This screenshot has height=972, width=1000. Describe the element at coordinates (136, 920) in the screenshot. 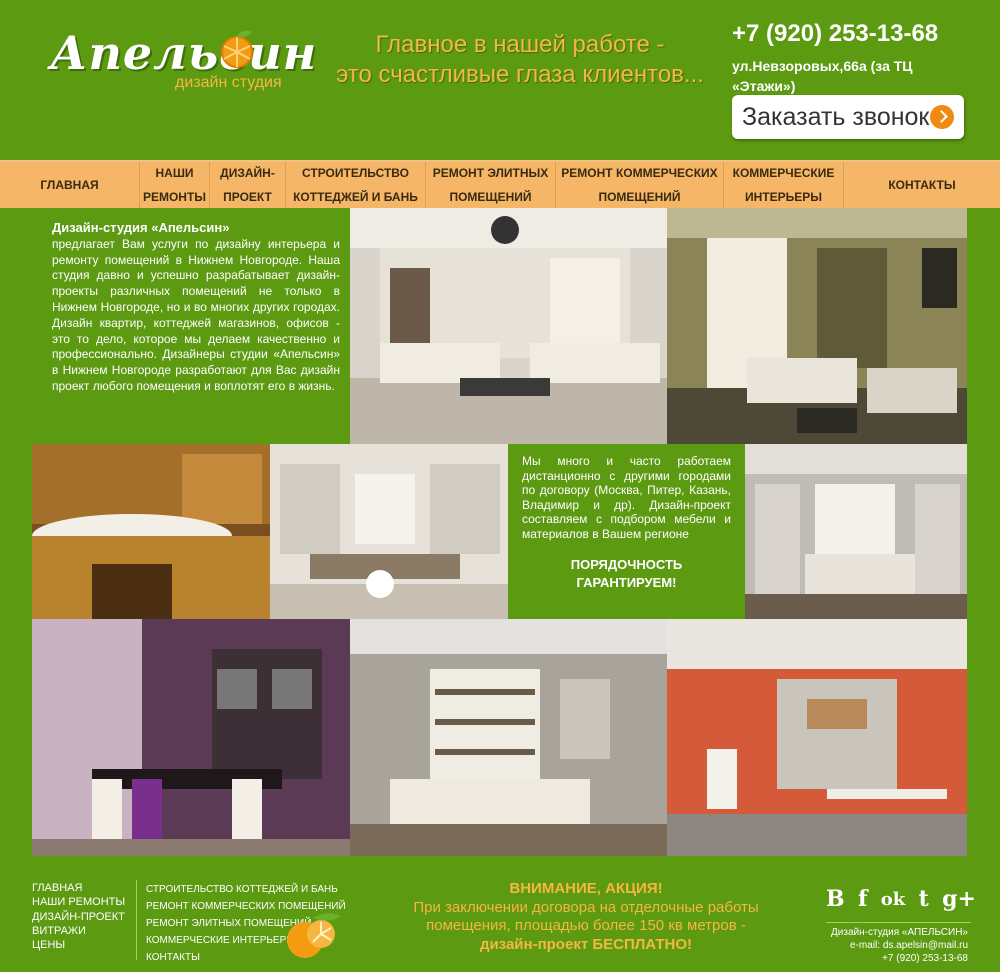

I see `footer-divider` at that location.